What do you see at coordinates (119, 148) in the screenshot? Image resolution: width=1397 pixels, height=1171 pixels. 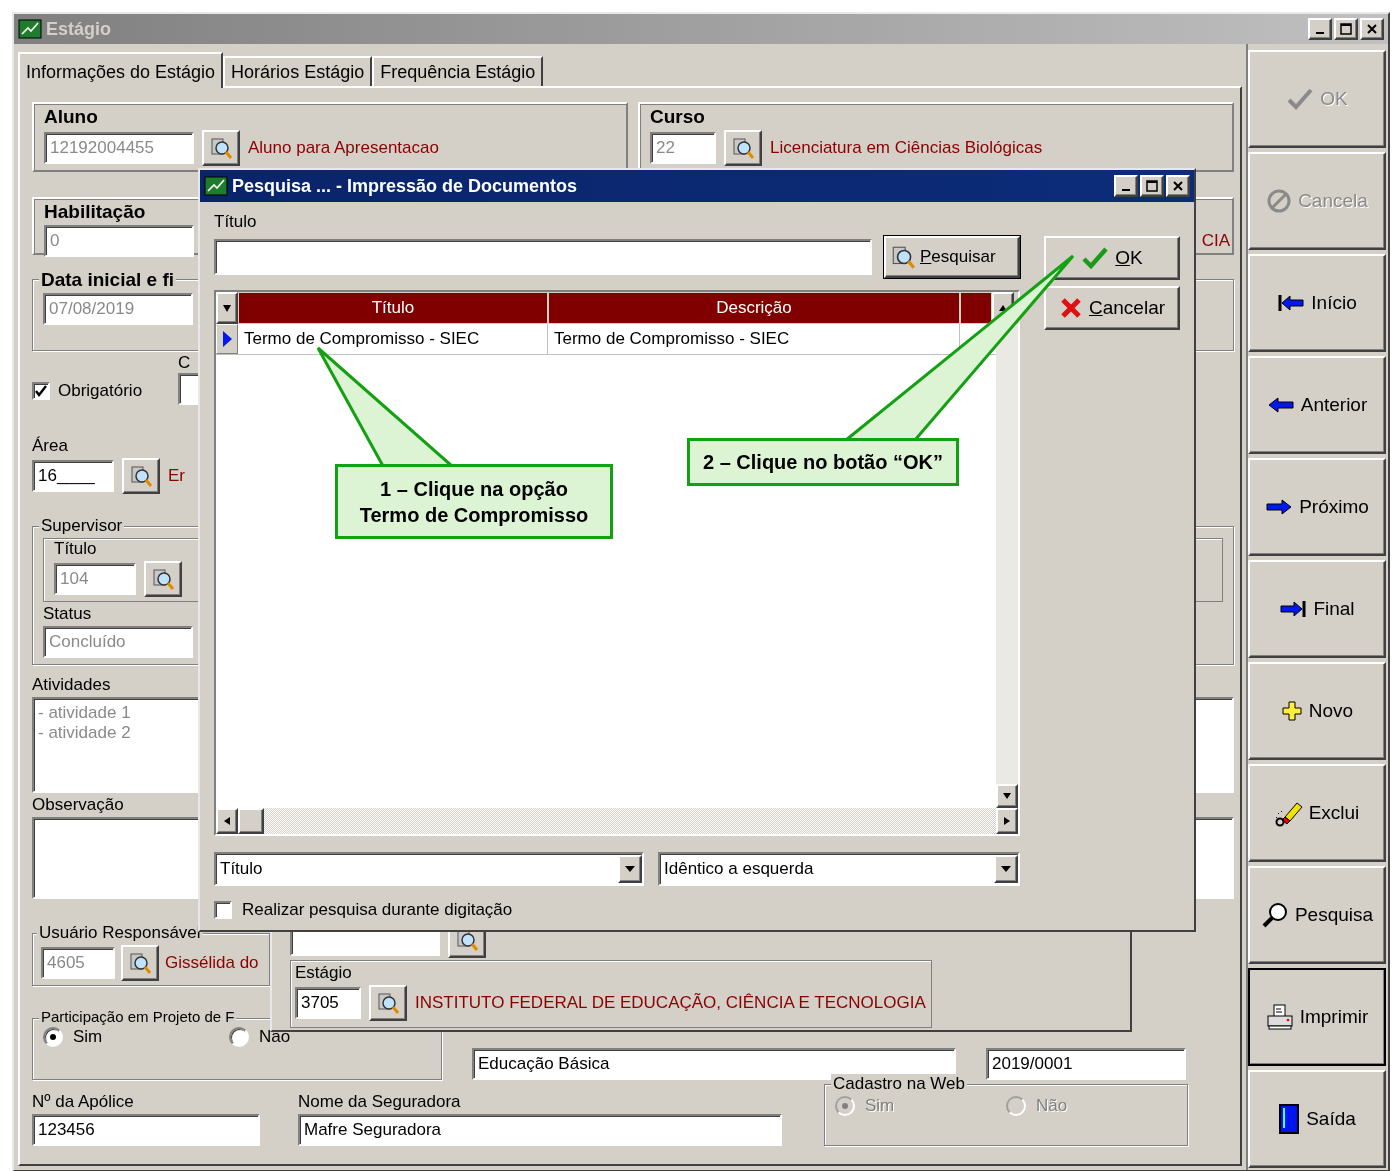 I see `input-field: 12192004455` at bounding box center [119, 148].